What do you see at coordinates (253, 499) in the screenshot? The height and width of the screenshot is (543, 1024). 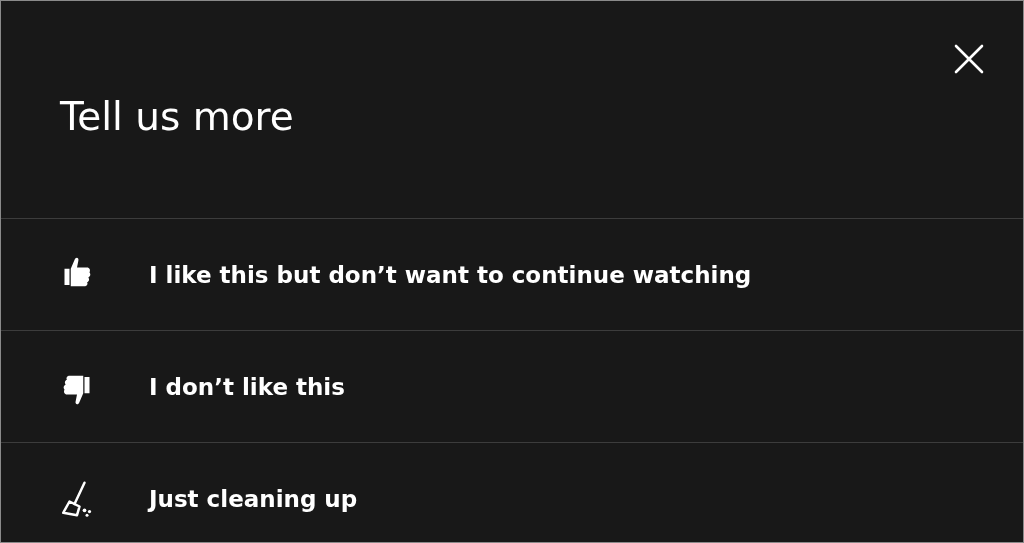 I see `option-label: Just cleaning up` at bounding box center [253, 499].